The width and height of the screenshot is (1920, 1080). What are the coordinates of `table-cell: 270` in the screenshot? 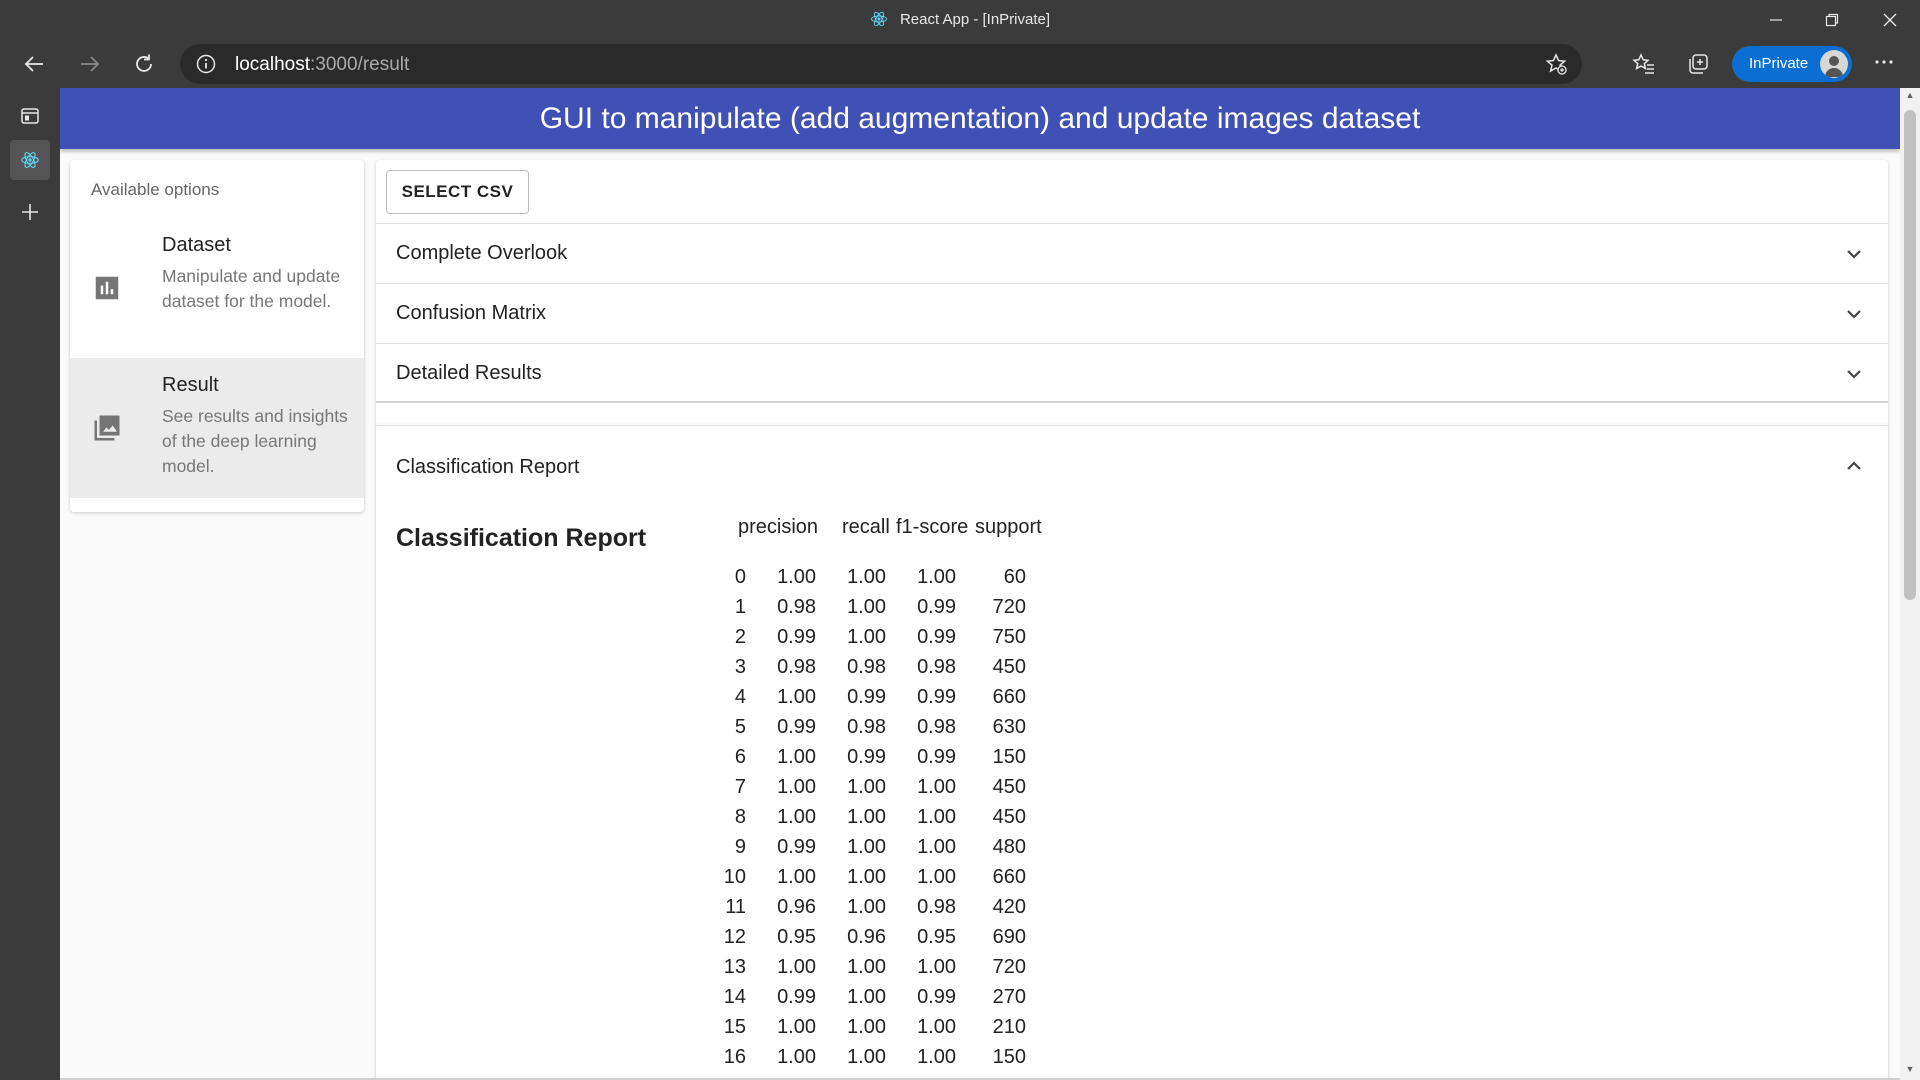 It's located at (1009, 997).